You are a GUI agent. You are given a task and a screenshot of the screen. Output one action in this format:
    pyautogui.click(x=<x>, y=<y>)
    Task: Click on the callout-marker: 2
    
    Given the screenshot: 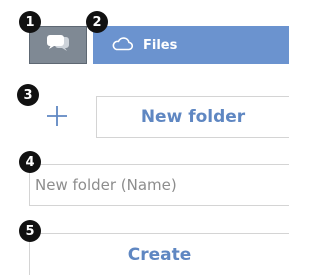 What is the action you would take?
    pyautogui.click(x=97, y=22)
    